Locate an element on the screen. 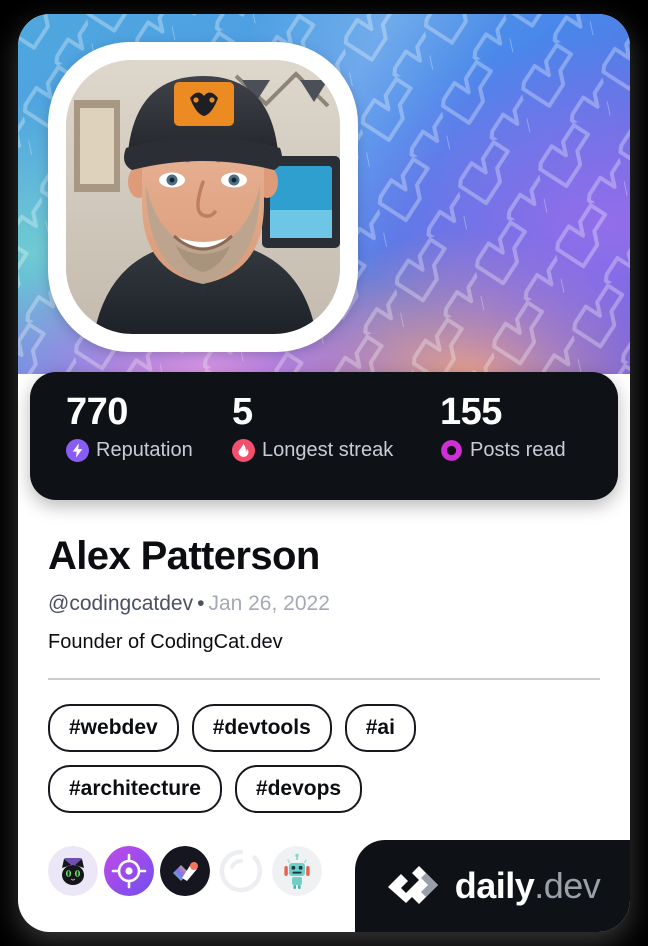  daily-dev-brand: daily.dev is located at coordinates (492, 886).